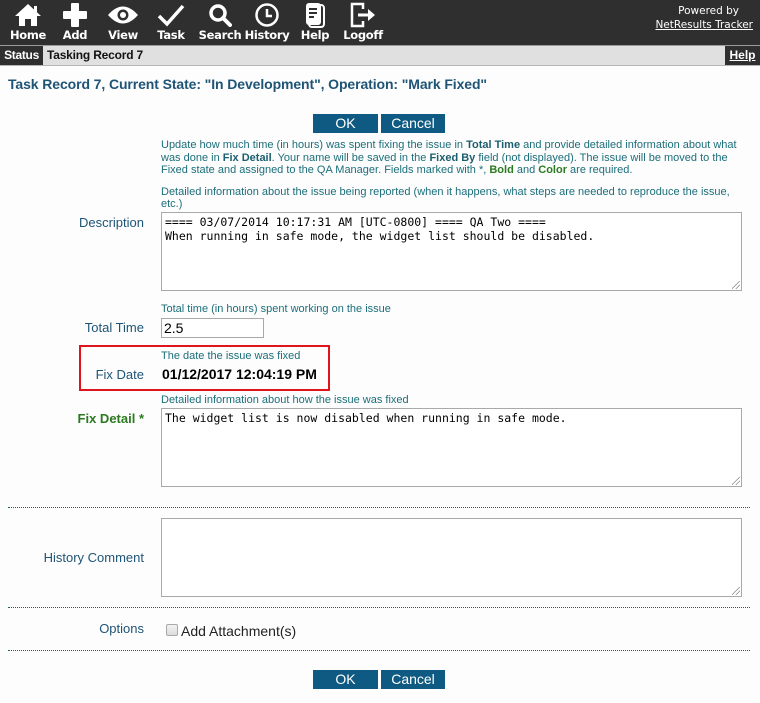  I want to click on cancel-button-top: Cancel, so click(413, 123).